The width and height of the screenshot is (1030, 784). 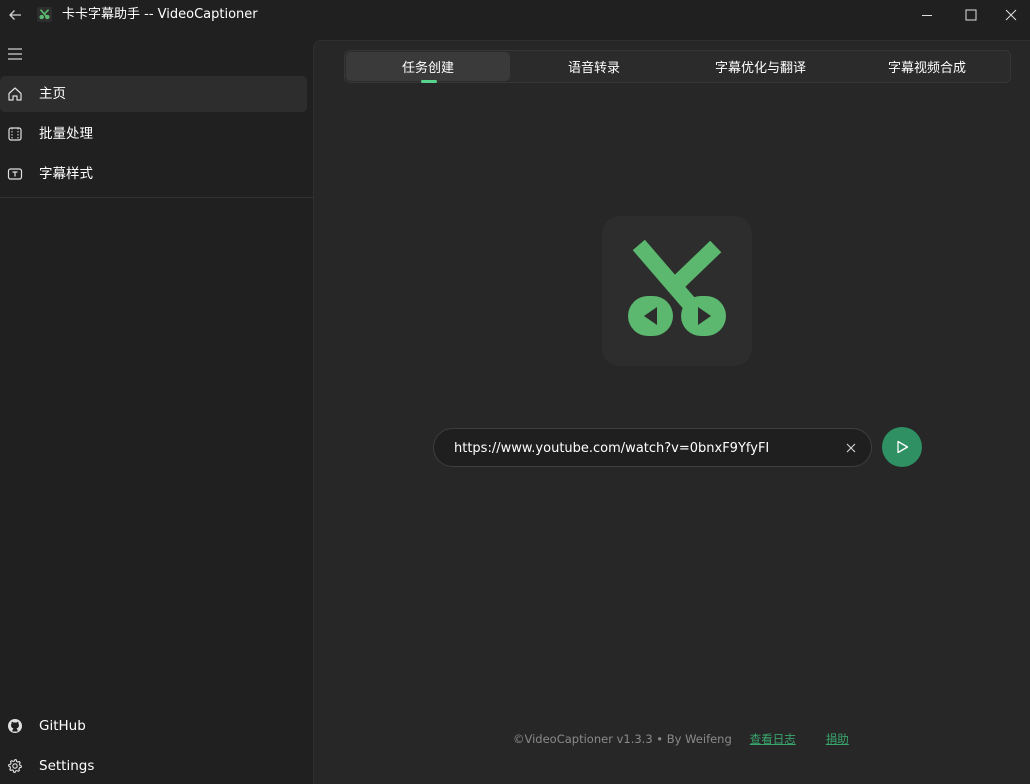 I want to click on play-icon, so click(x=903, y=447).